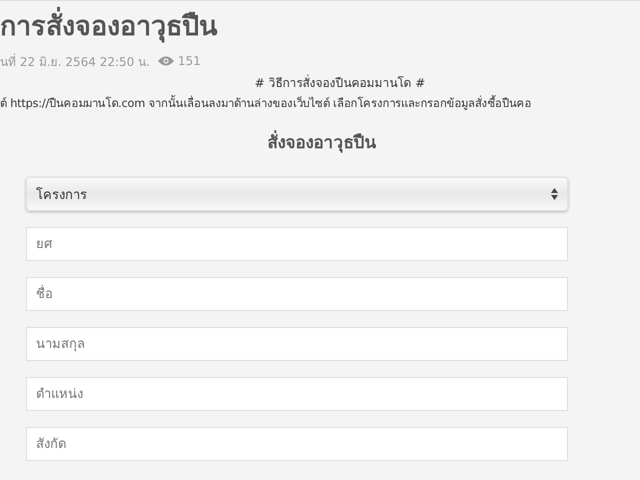 The image size is (640, 480). Describe the element at coordinates (297, 394) in the screenshot. I see `input-field: ตำแหน่ง` at that location.